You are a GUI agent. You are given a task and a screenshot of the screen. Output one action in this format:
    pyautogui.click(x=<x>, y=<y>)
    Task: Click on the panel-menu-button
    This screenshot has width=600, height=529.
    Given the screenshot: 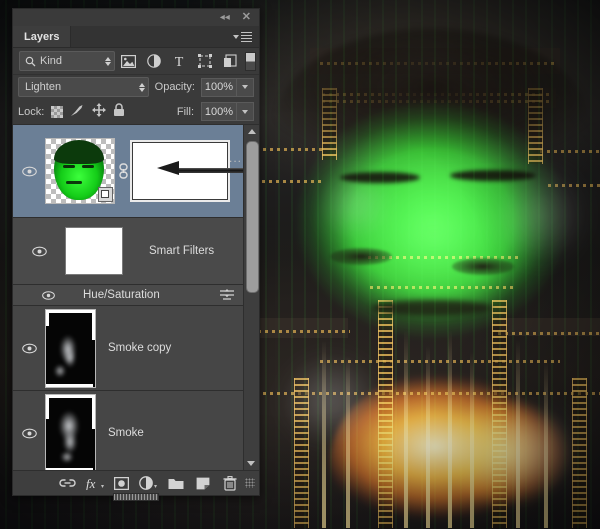 What is the action you would take?
    pyautogui.click(x=246, y=36)
    